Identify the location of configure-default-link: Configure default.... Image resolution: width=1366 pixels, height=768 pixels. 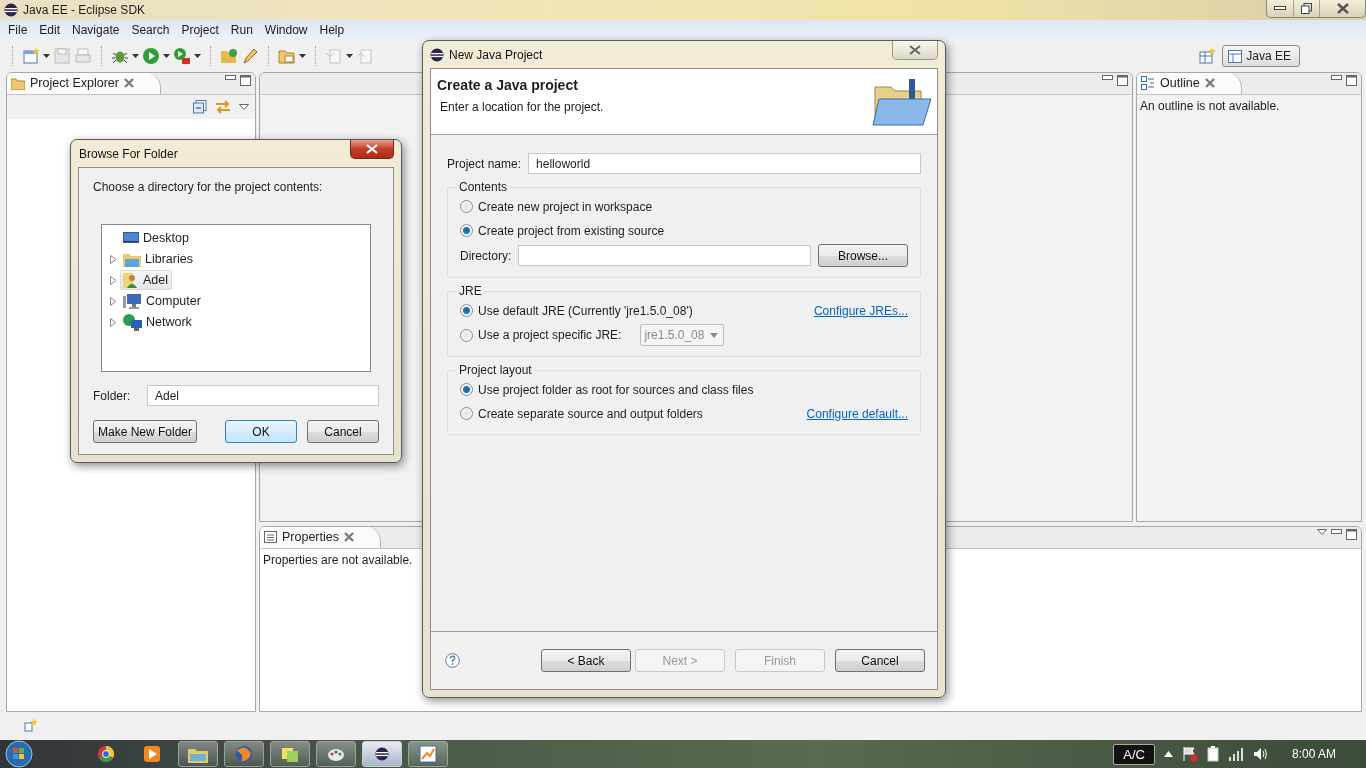
(857, 413).